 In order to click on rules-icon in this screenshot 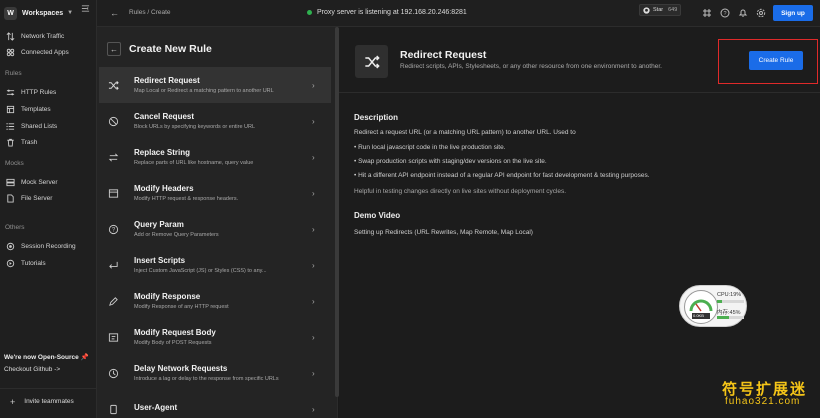, I will do `click(10, 92)`.